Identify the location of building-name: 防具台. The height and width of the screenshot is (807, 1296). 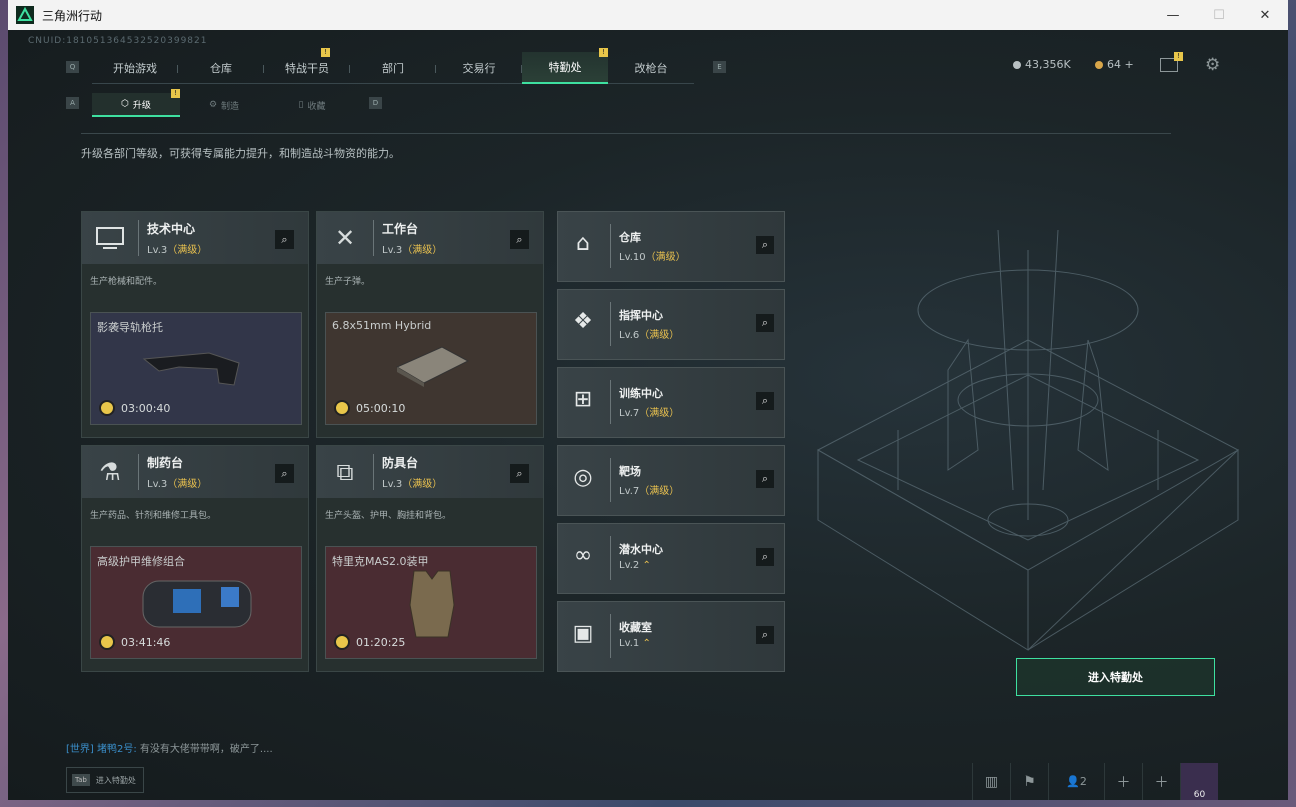
(400, 463).